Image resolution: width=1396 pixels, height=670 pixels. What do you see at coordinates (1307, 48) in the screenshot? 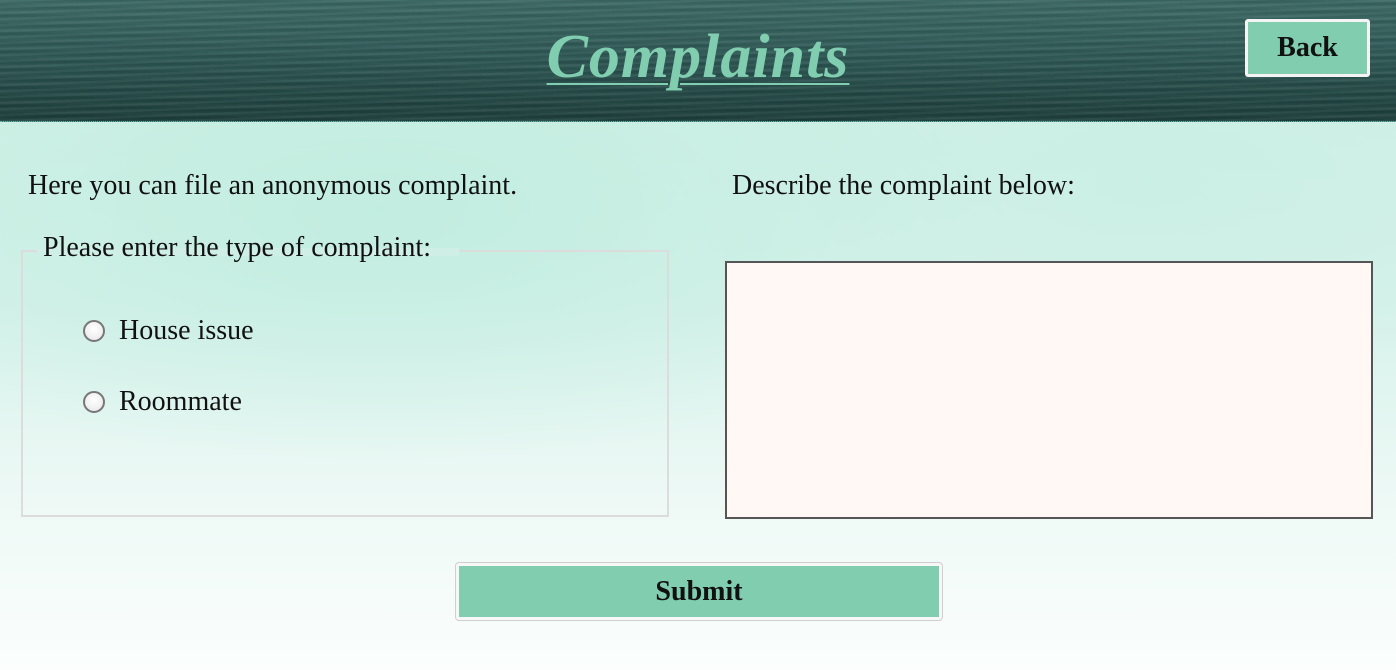
I see `back-button: Back` at bounding box center [1307, 48].